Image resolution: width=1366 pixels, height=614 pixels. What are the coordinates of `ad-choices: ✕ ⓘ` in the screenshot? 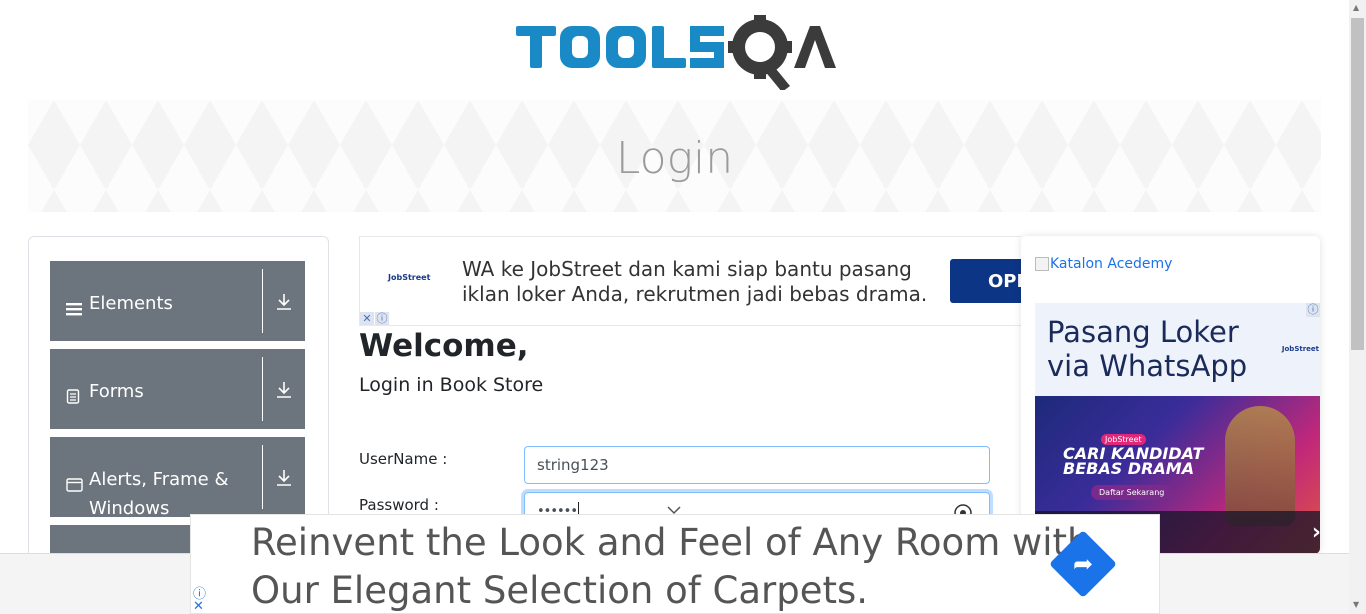 It's located at (374, 318).